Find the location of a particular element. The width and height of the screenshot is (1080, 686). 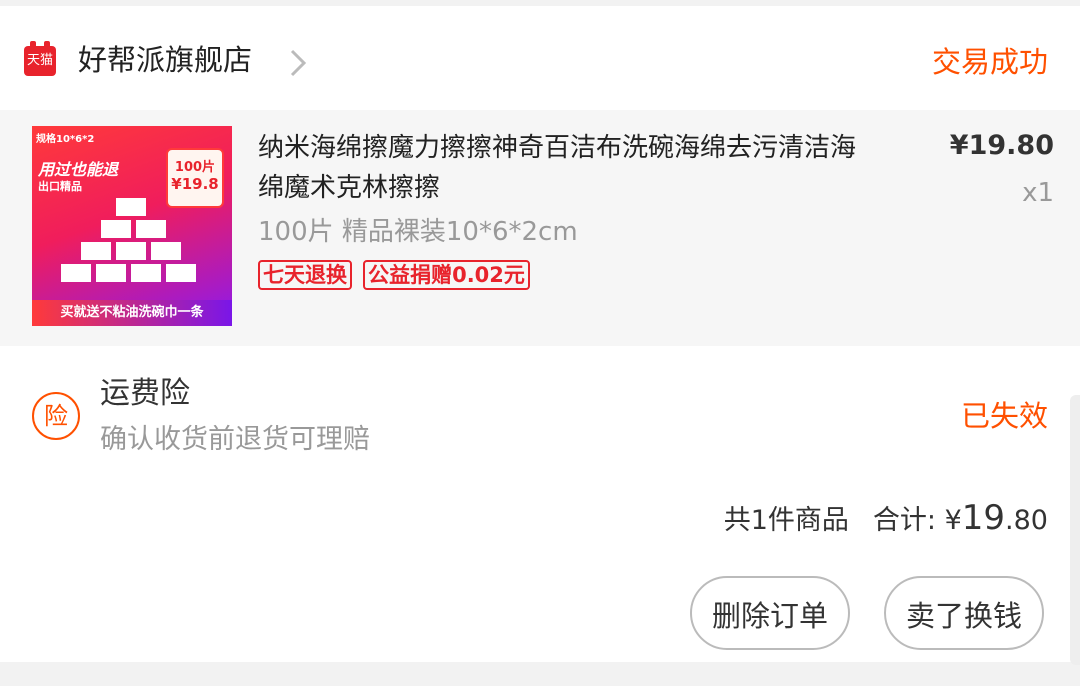

sell-for-cash-button: 卖了换钱 is located at coordinates (964, 613).